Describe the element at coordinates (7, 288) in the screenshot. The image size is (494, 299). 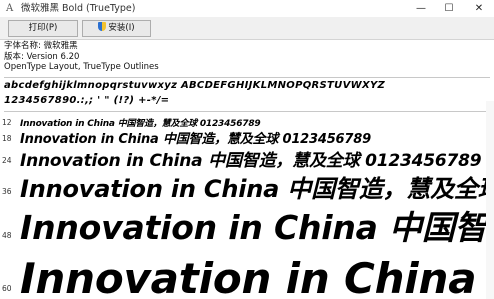
I see `size-label: 60` at that location.